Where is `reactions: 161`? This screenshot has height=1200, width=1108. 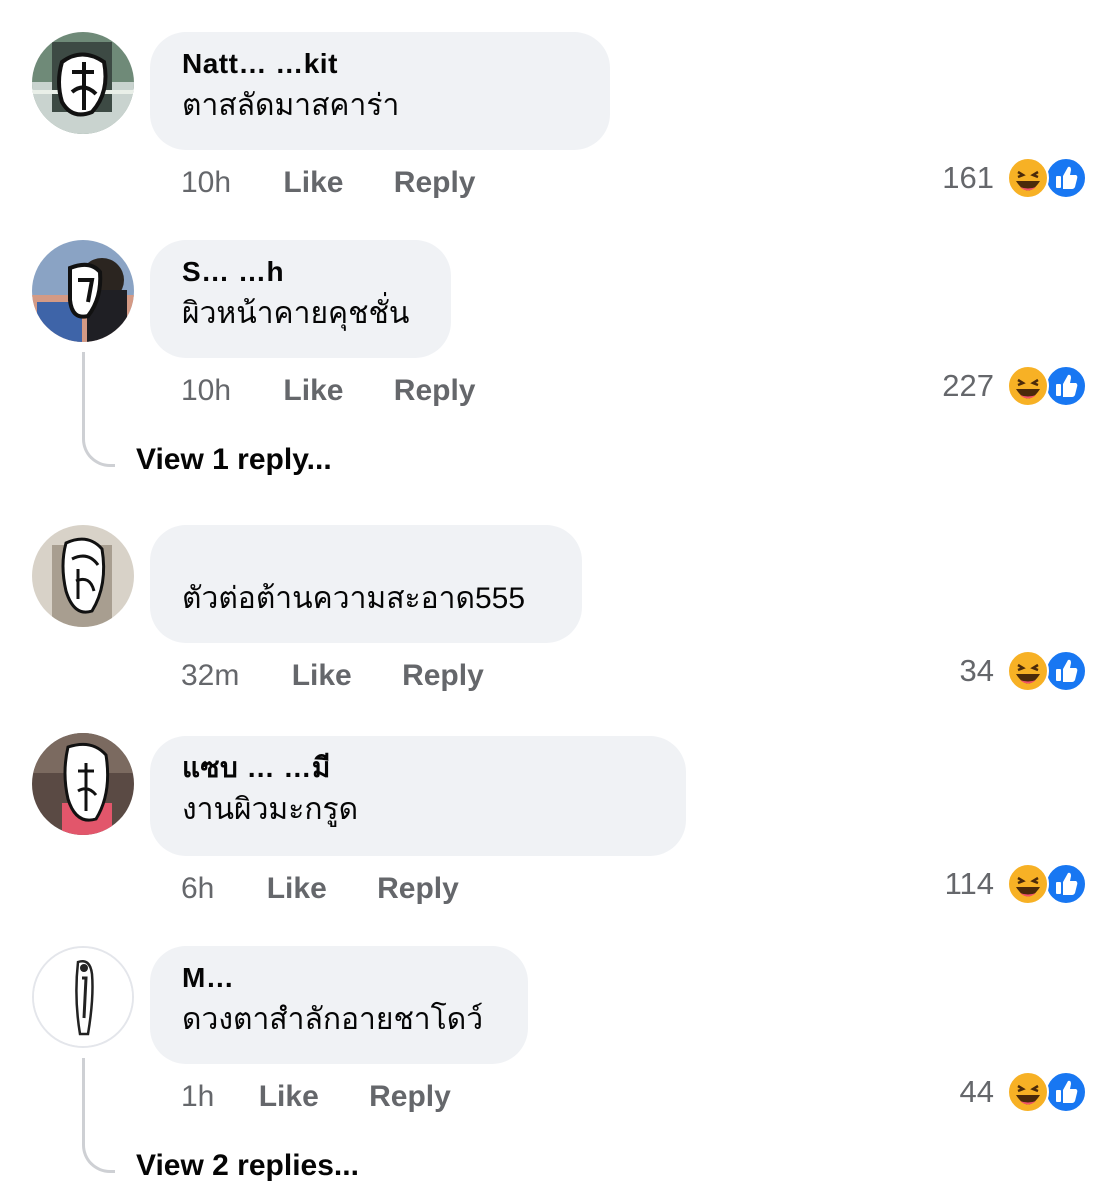 reactions: 161 is located at coordinates (1015, 178).